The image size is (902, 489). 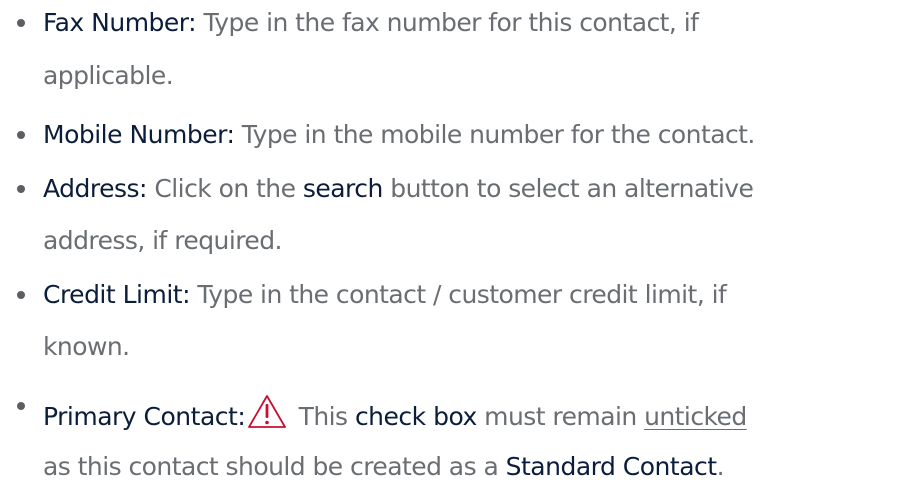 I want to click on term-label: Fax Number:, so click(x=120, y=22).